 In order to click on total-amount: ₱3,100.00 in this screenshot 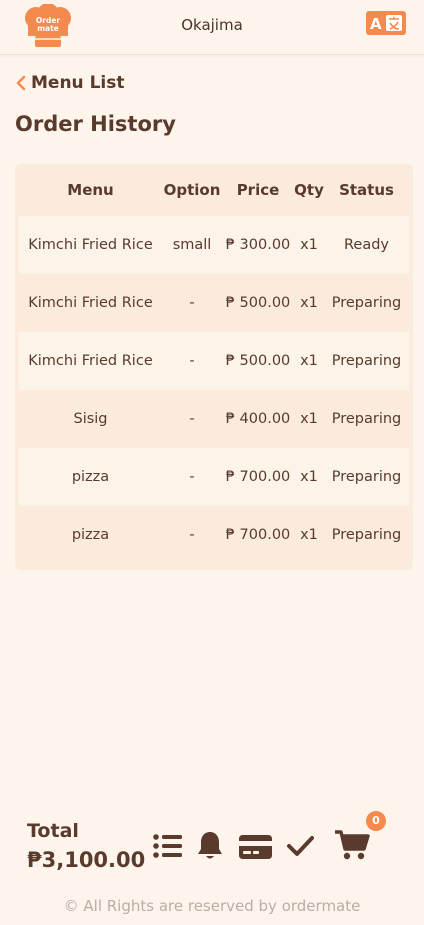, I will do `click(86, 860)`.